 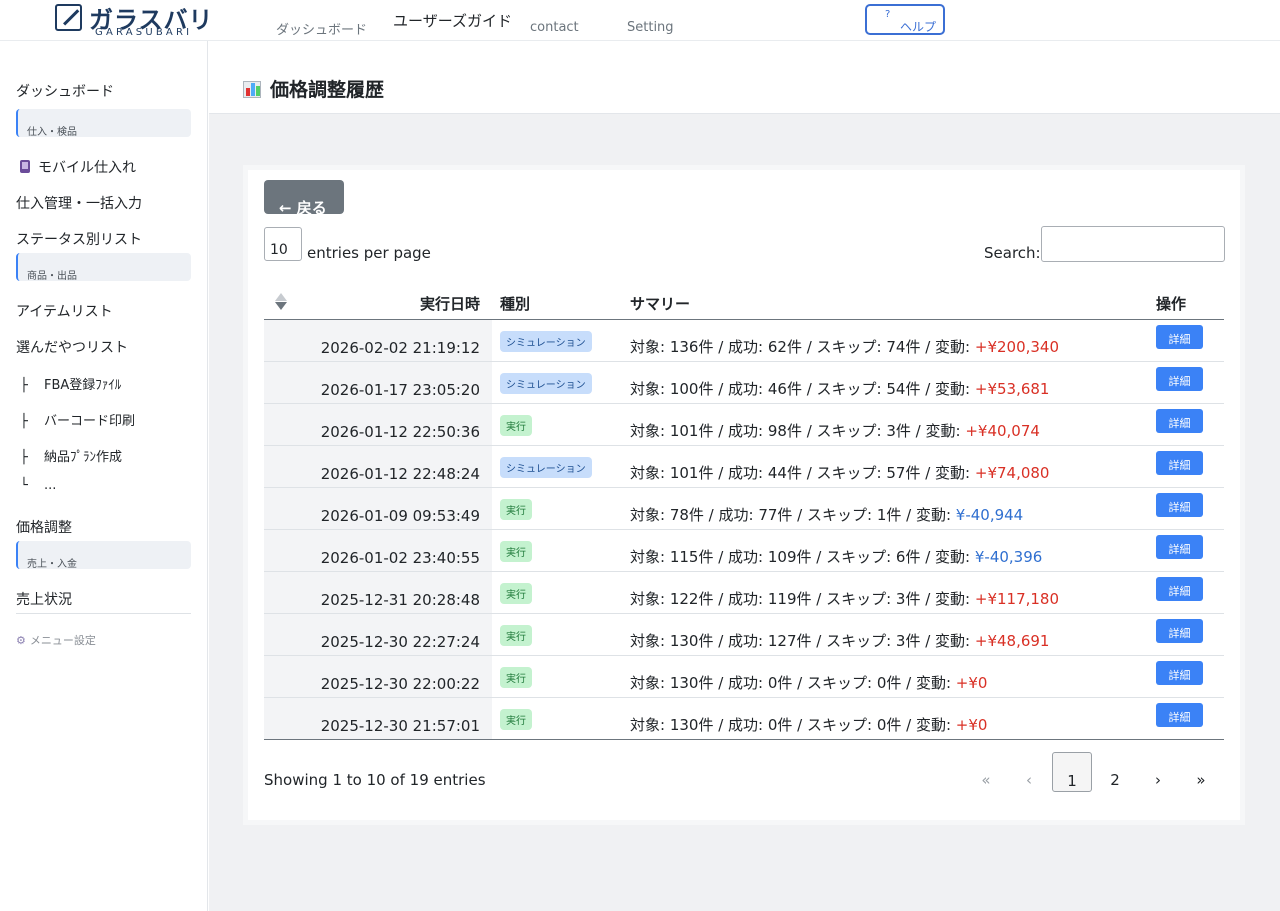 I want to click on table-header-row: 実行日時 種別 サマリー 操作, so click(x=744, y=304).